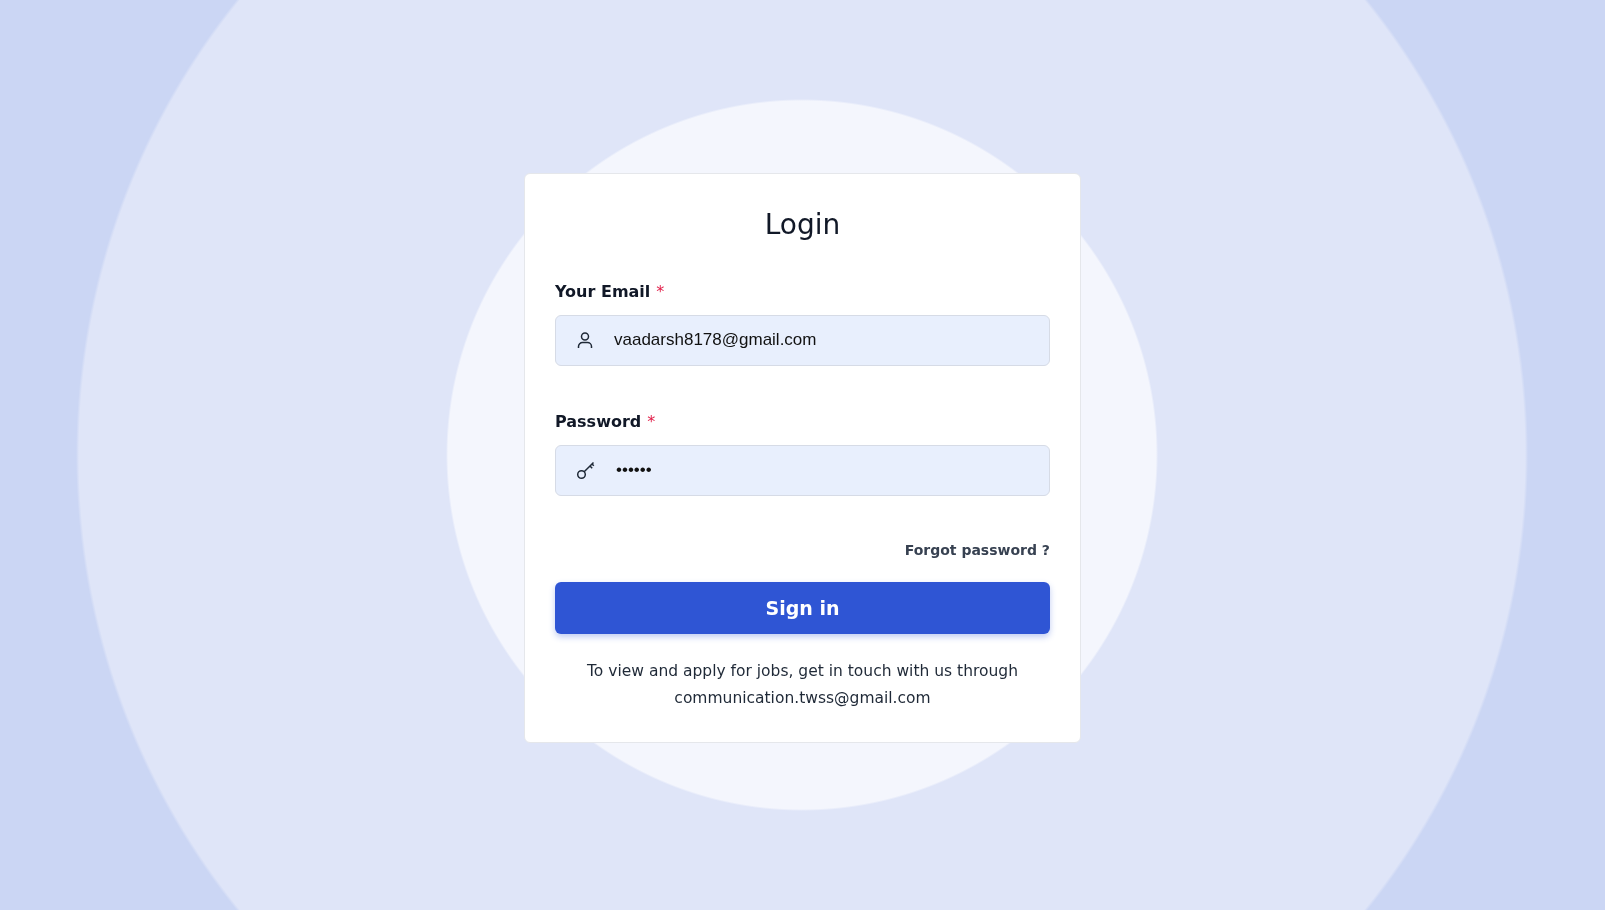 The image size is (1605, 910). I want to click on email-field: vaadarsh8178@gmail.com, so click(802, 340).